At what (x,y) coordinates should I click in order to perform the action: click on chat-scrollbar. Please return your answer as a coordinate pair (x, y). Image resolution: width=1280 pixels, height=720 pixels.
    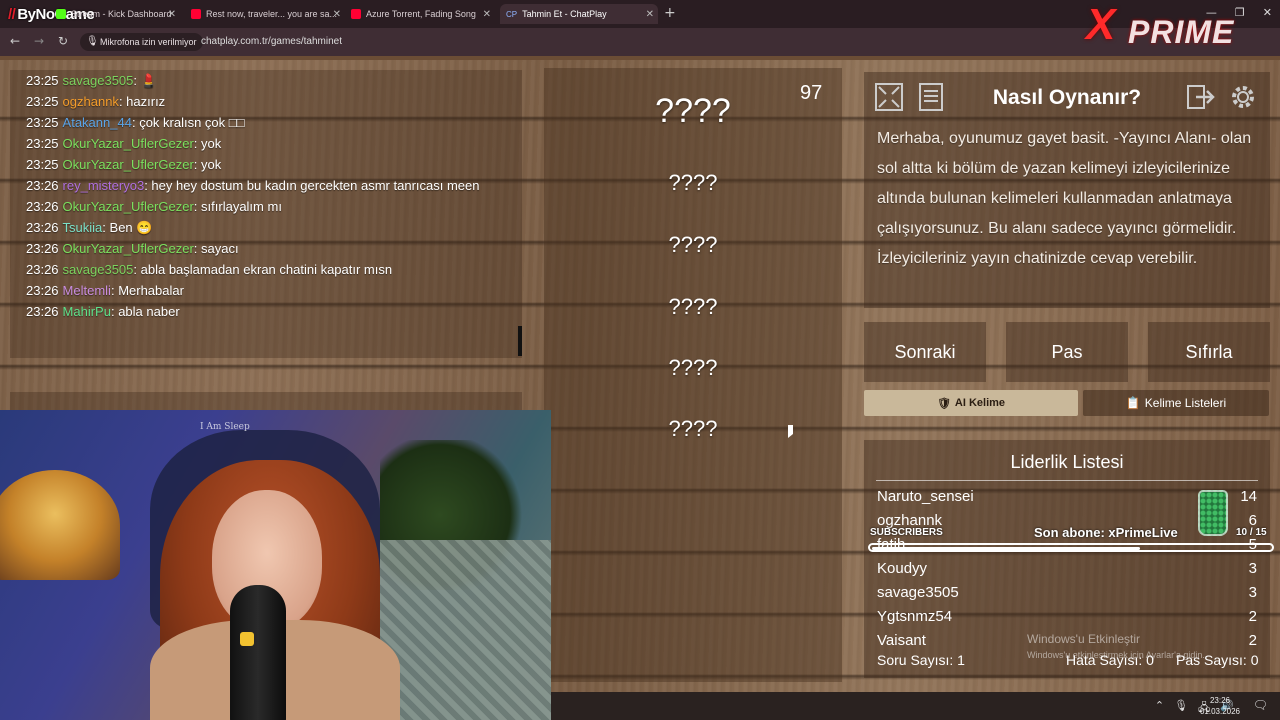
    Looking at the image, I should click on (520, 341).